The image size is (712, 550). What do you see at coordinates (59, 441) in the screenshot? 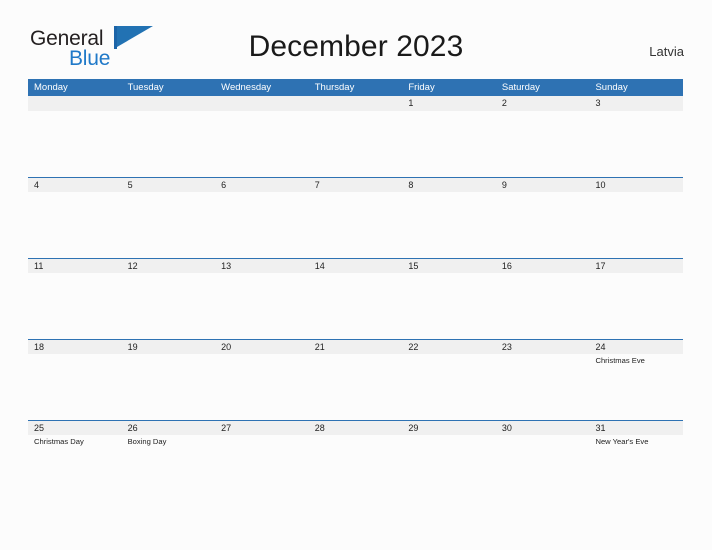
I see `holiday-label: Christmas Day` at bounding box center [59, 441].